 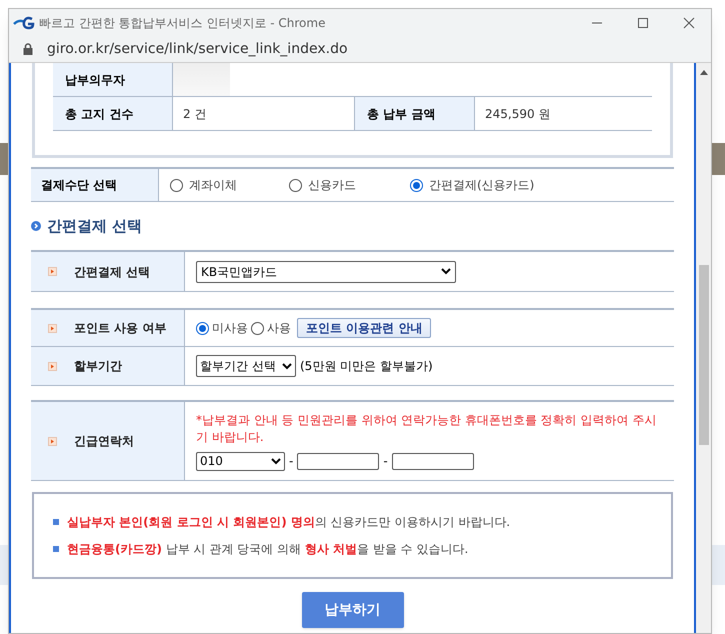 What do you see at coordinates (332, 185) in the screenshot?
I see `radio-label: 신용카드` at bounding box center [332, 185].